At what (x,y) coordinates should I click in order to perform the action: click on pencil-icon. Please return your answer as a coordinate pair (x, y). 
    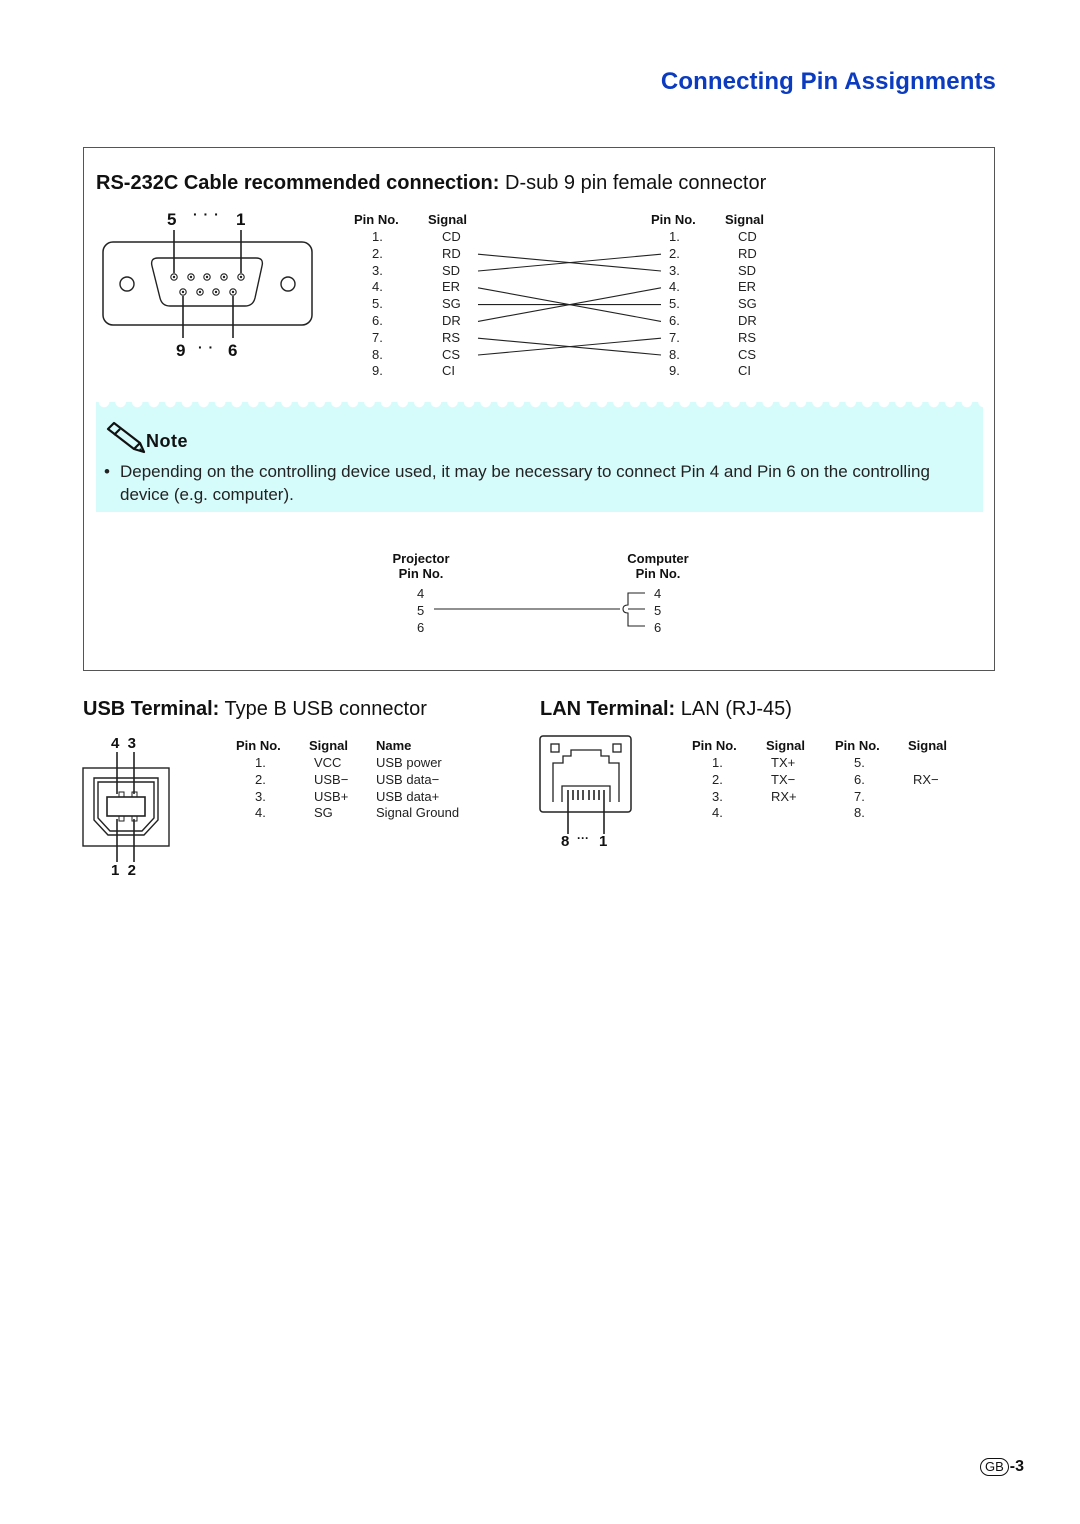
    Looking at the image, I should click on (126, 437).